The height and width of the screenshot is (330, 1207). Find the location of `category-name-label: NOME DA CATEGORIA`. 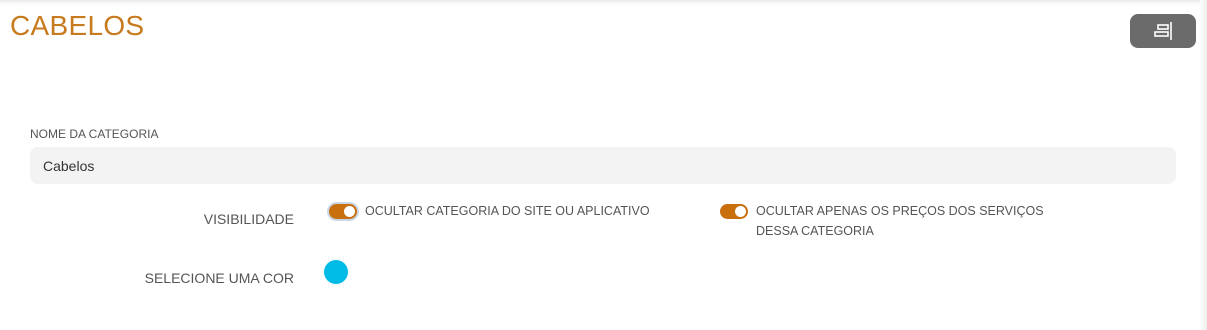

category-name-label: NOME DA CATEGORIA is located at coordinates (94, 134).